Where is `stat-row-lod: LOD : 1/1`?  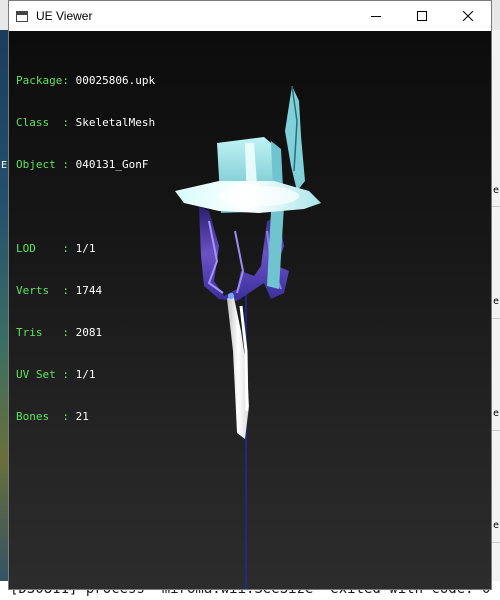 stat-row-lod: LOD : 1/1 is located at coordinates (85, 249).